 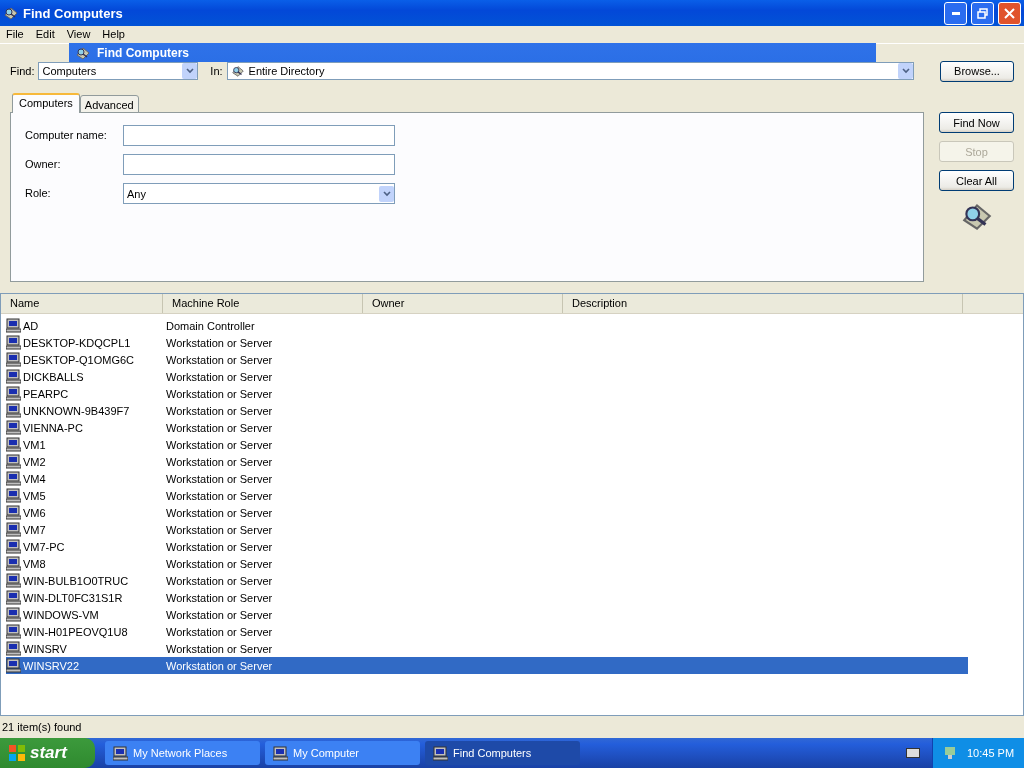 What do you see at coordinates (502, 753) in the screenshot?
I see `taskbar-button: Find Computers` at bounding box center [502, 753].